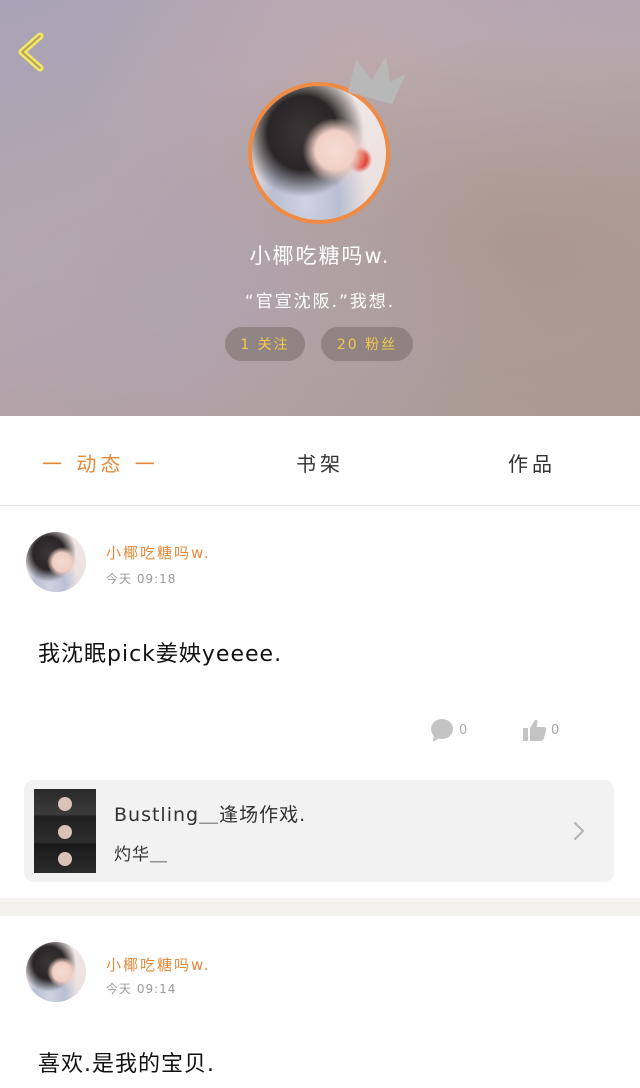 The image size is (640, 1088). What do you see at coordinates (141, 579) in the screenshot?
I see `post-timestamp: 今天 09:18` at bounding box center [141, 579].